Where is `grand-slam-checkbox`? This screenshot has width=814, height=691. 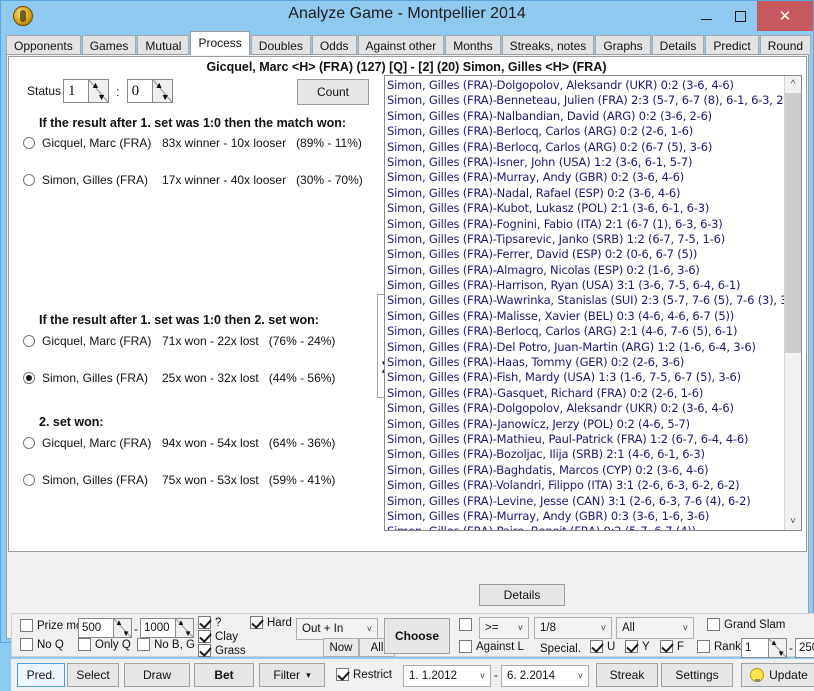
grand-slam-checkbox is located at coordinates (713, 624).